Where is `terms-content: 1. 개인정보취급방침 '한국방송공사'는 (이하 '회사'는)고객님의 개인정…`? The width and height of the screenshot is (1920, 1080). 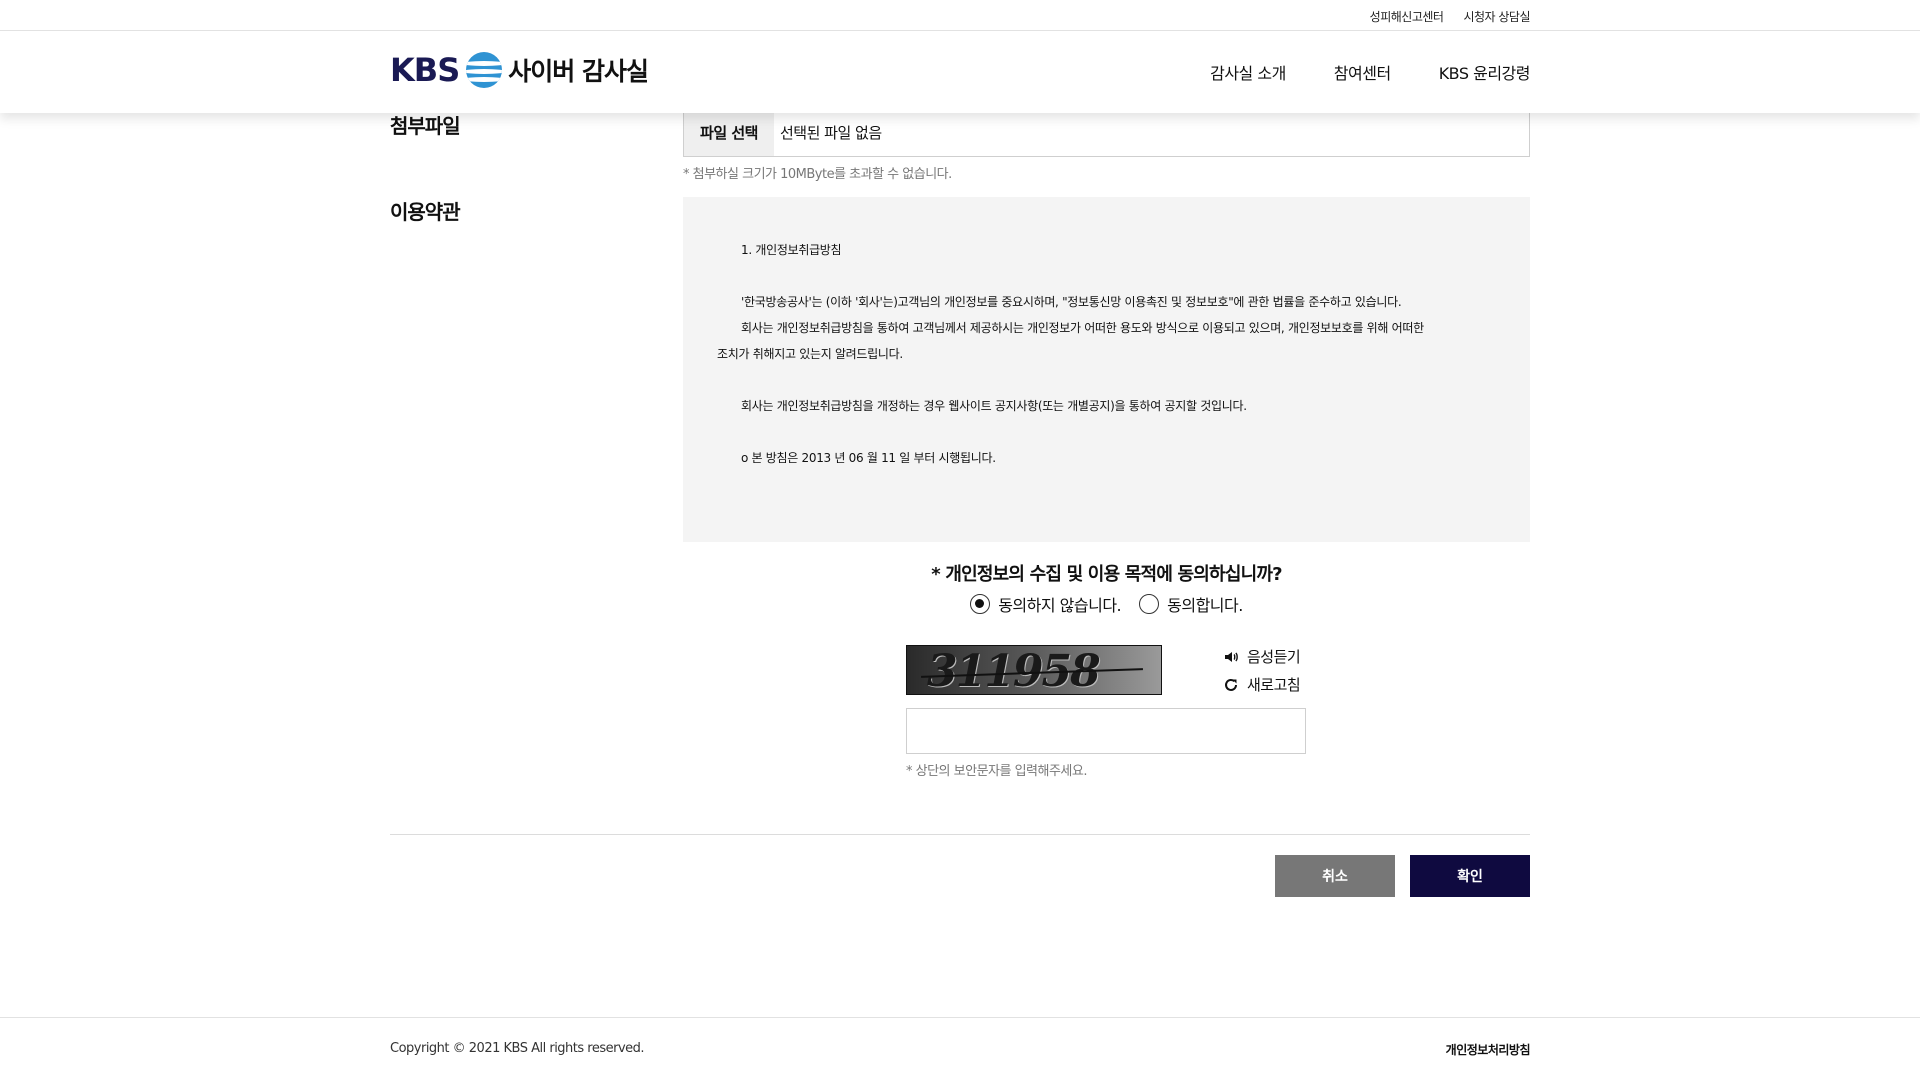
terms-content: 1. 개인정보취급방침 '한국방송공사'는 (이하 '회사'는)고객님의 개인정… is located at coordinates (1106, 369).